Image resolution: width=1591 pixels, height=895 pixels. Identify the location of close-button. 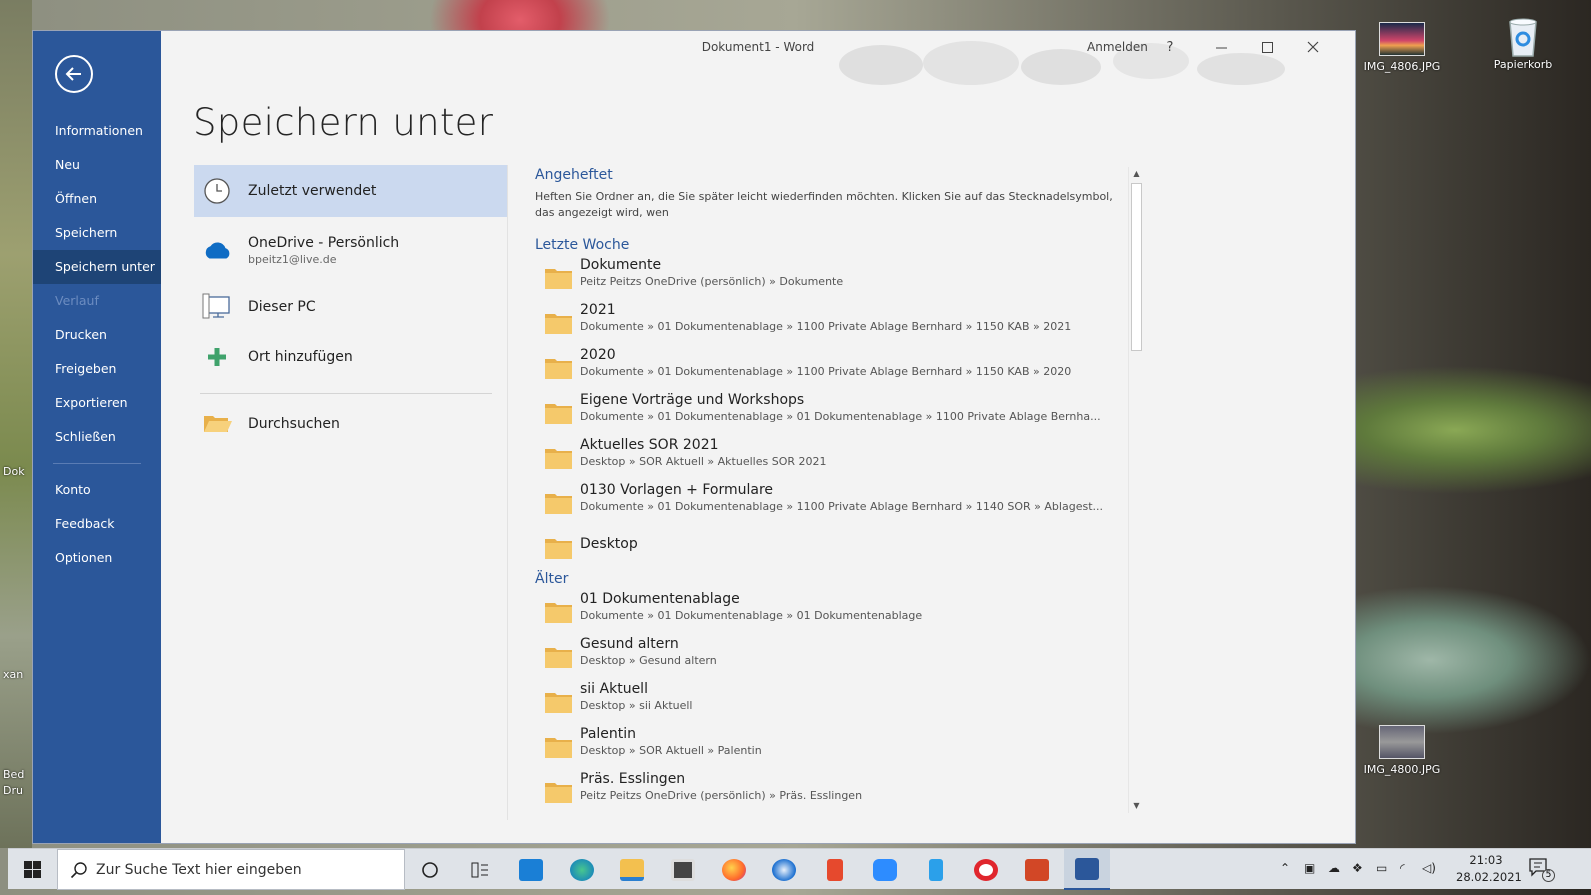
(1313, 47).